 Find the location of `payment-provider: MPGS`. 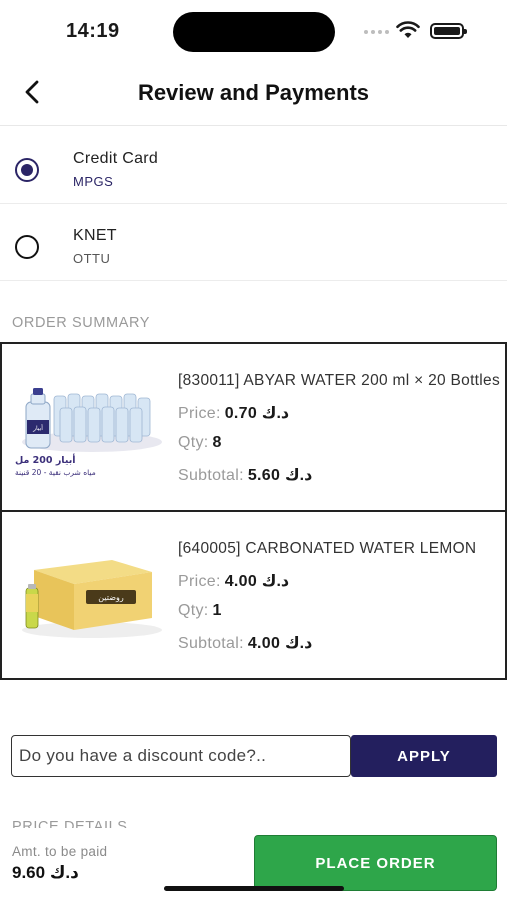

payment-provider: MPGS is located at coordinates (93, 181).